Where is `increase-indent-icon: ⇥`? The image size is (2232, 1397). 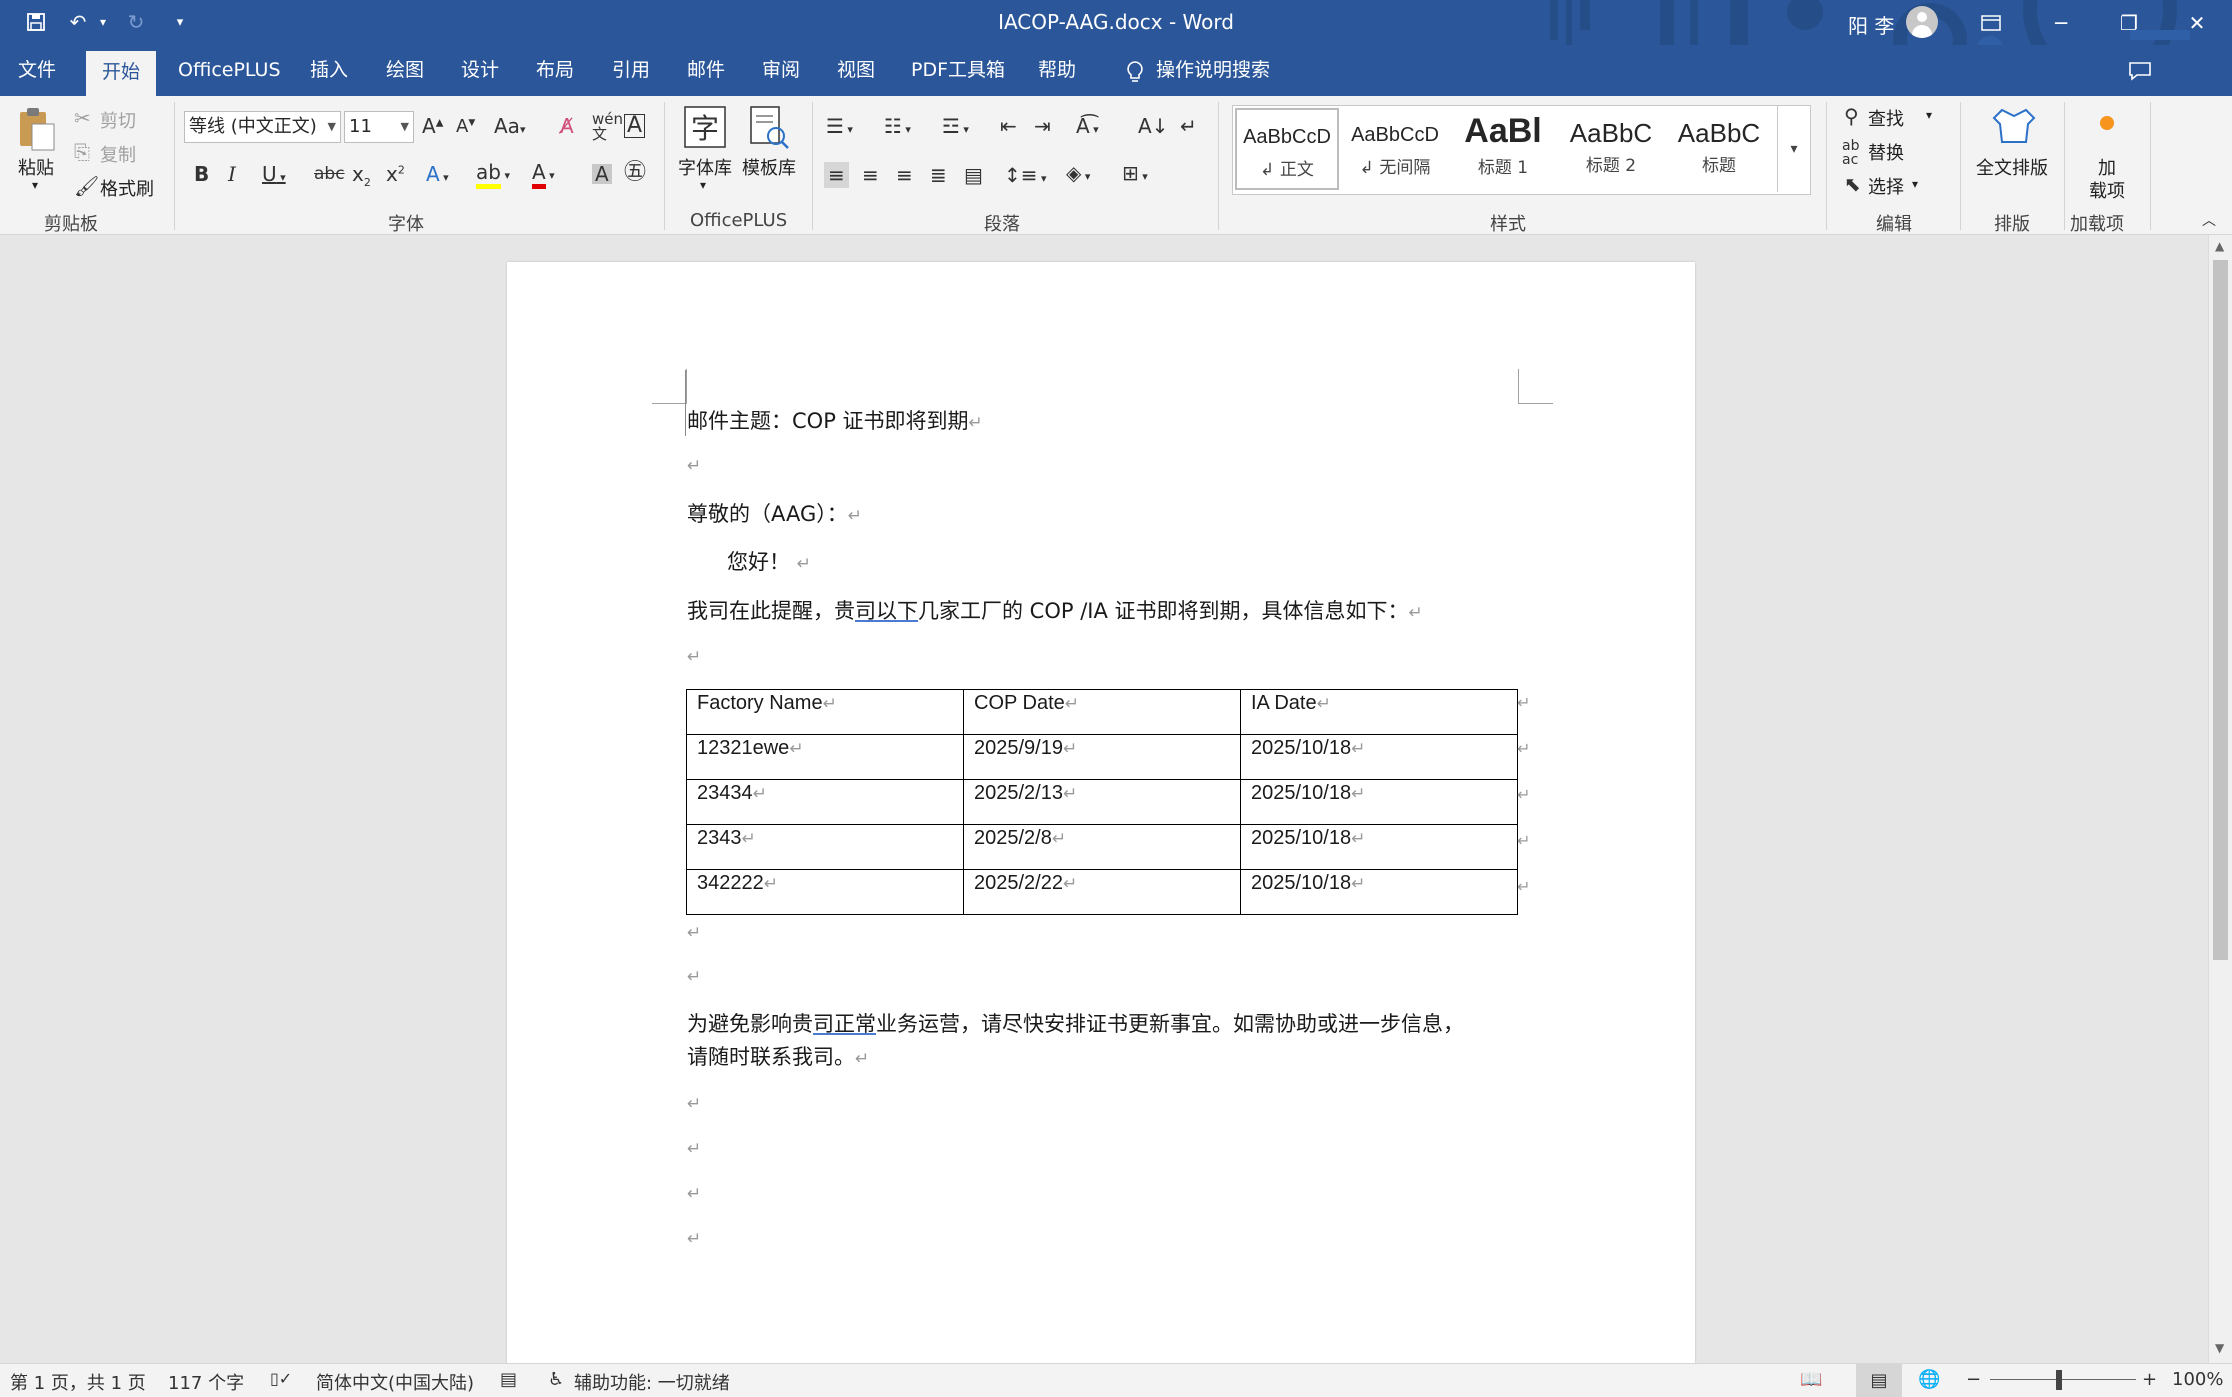
increase-indent-icon: ⇥ is located at coordinates (1042, 126).